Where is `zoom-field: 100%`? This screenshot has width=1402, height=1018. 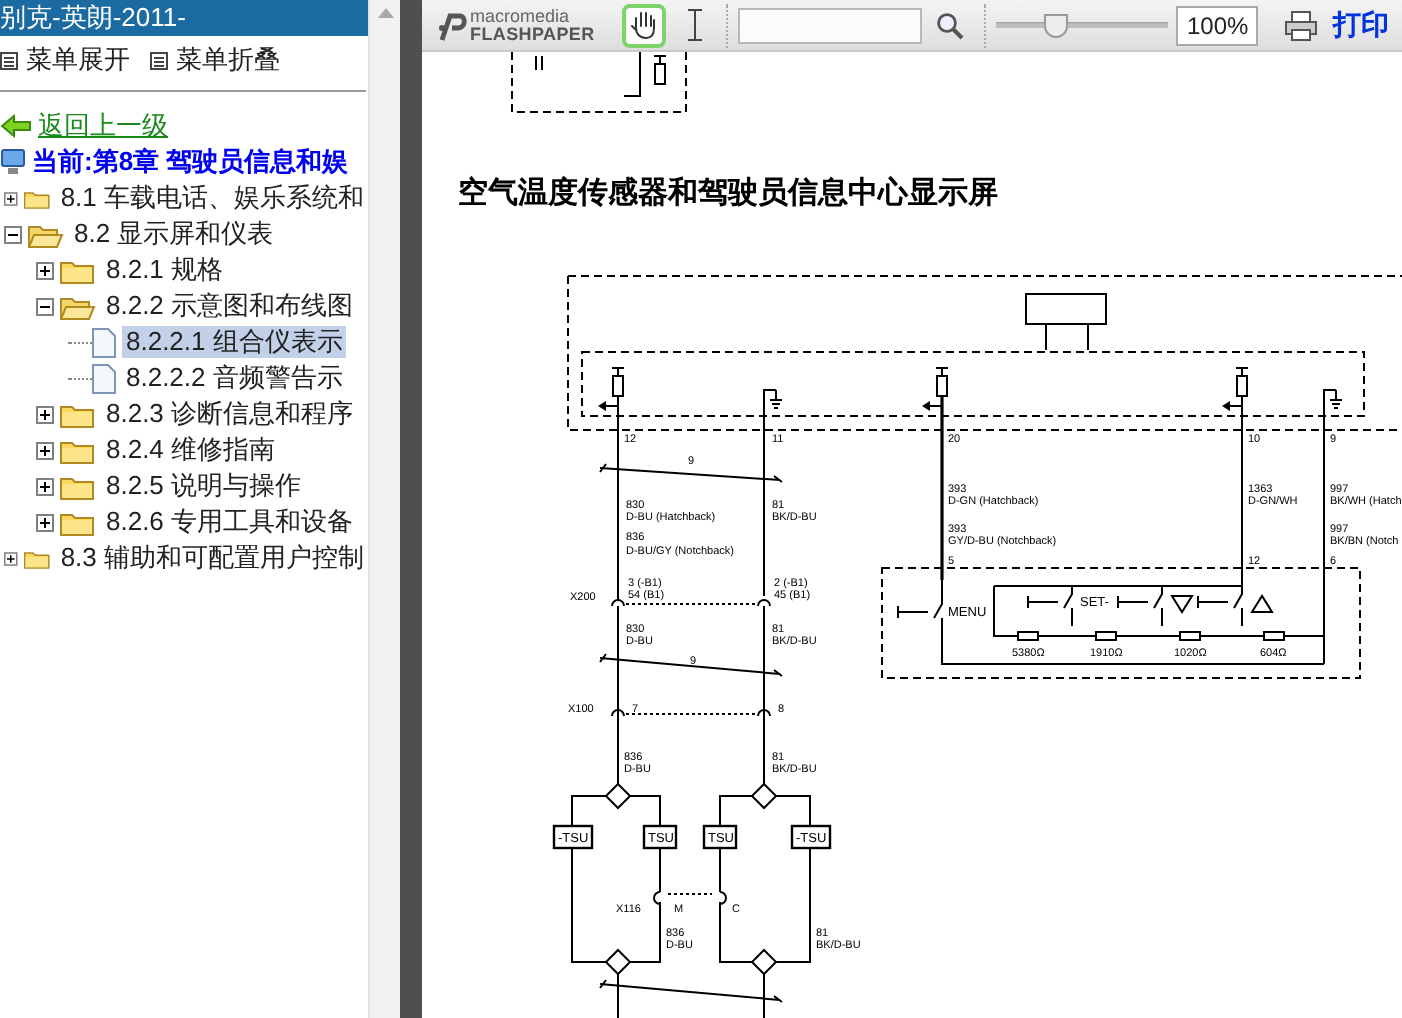 zoom-field: 100% is located at coordinates (1217, 25).